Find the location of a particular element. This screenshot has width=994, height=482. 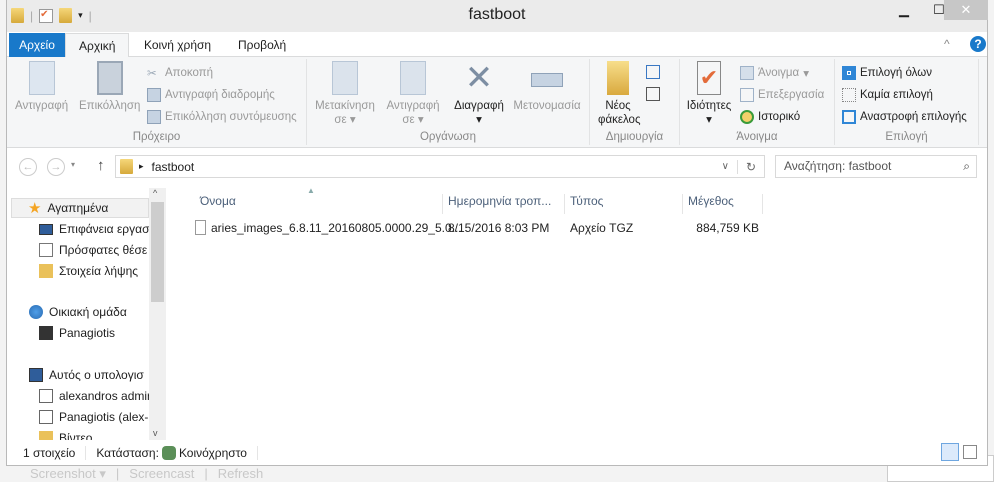

delete-button: ✕ Διαγραφή ▾ is located at coordinates (479, 94).